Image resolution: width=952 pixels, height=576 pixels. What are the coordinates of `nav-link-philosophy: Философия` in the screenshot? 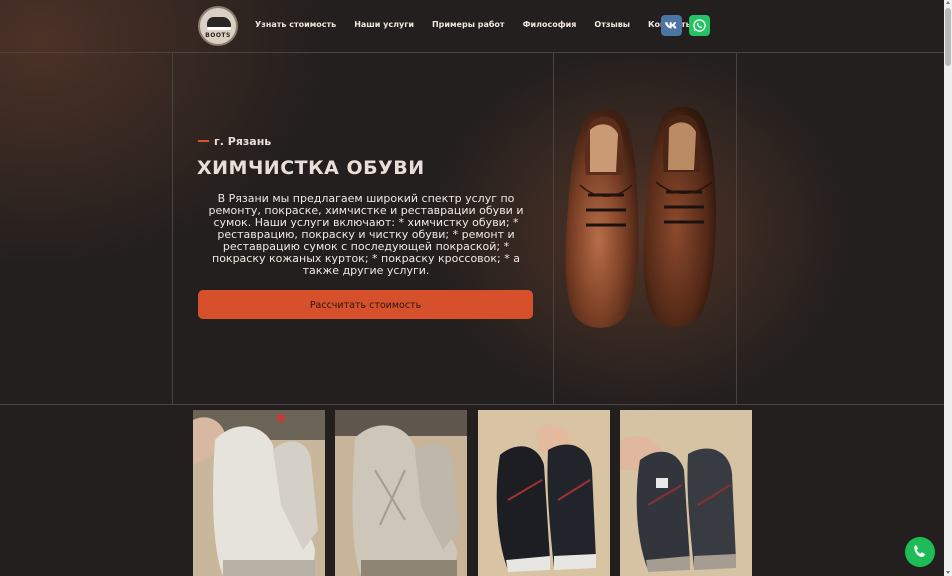 It's located at (550, 24).